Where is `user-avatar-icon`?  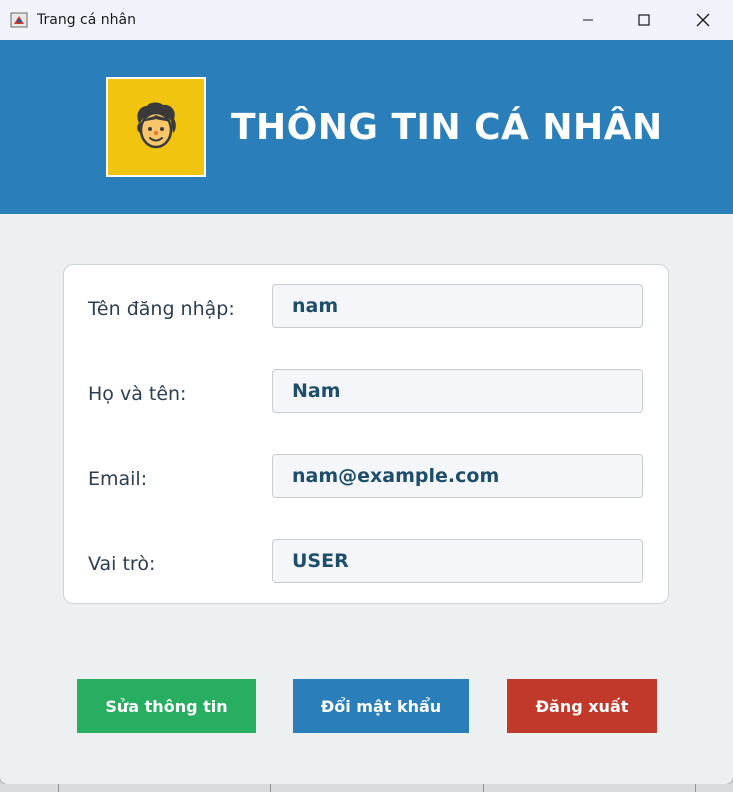 user-avatar-icon is located at coordinates (156, 125).